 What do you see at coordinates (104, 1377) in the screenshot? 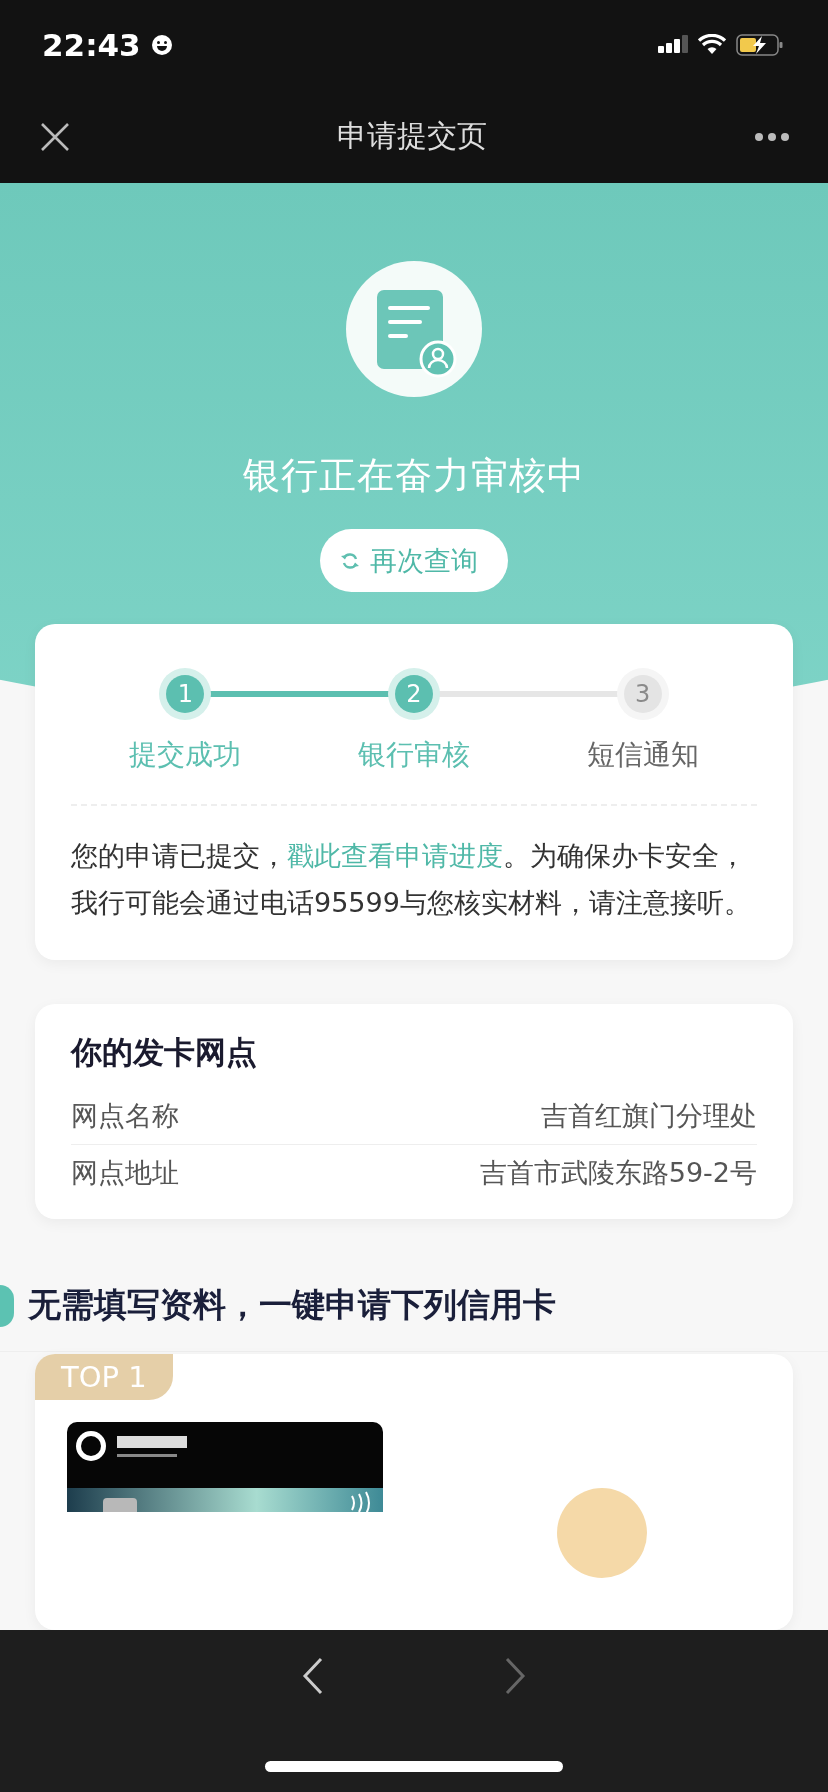
I see `rank-badge: TOP 1` at bounding box center [104, 1377].